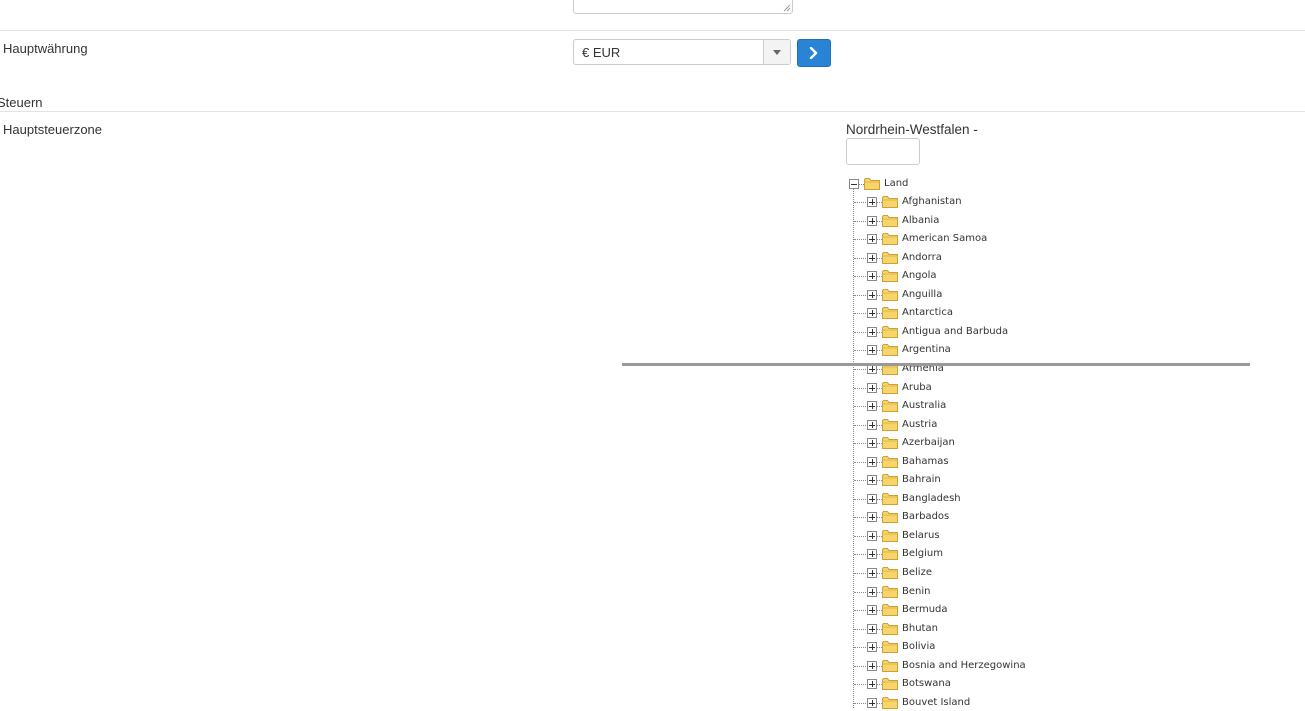  Describe the element at coordinates (883, 151) in the screenshot. I see `tax-zone-search-input` at that location.